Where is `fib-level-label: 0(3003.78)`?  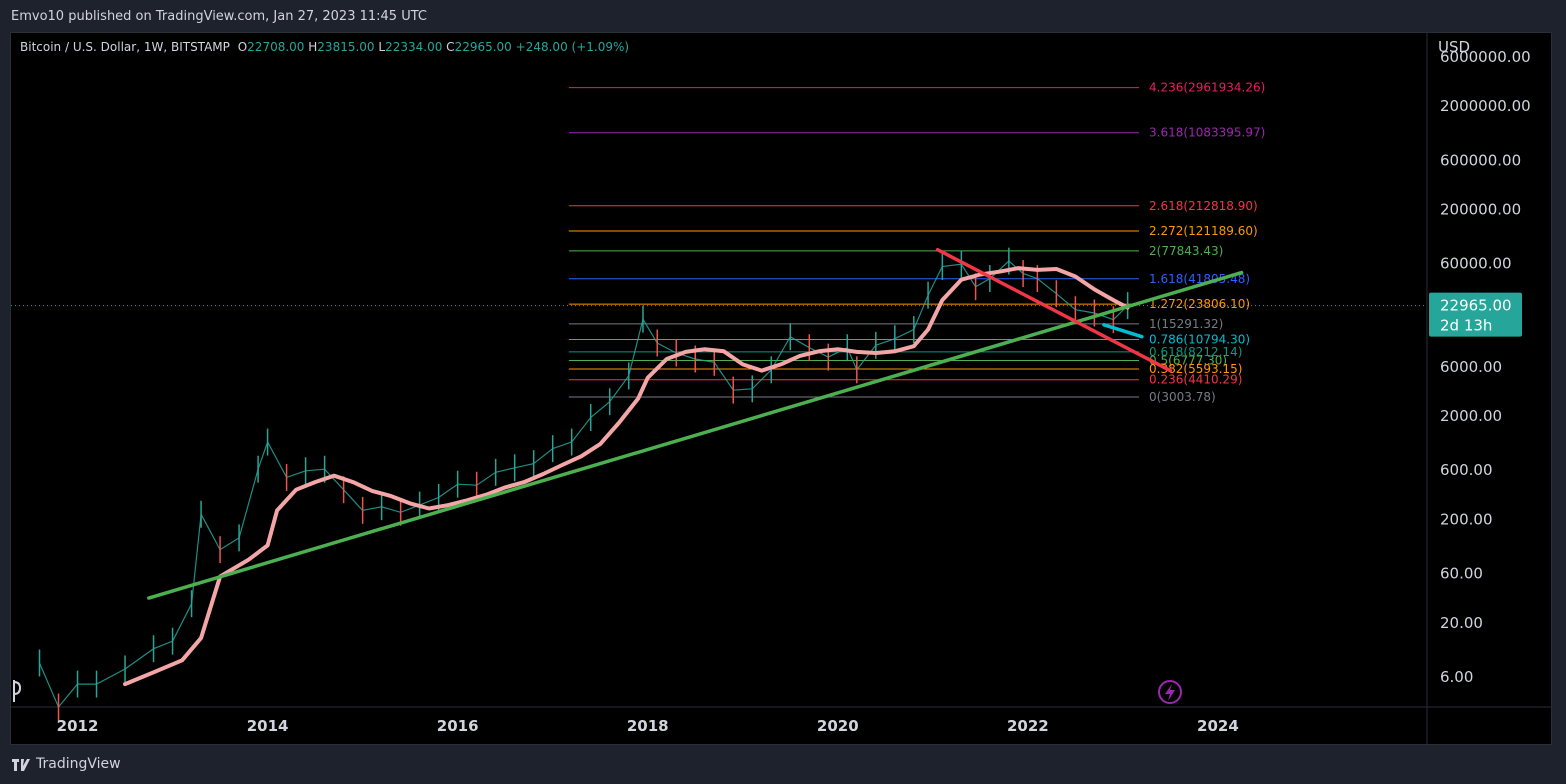
fib-level-label: 0(3003.78) is located at coordinates (1182, 397).